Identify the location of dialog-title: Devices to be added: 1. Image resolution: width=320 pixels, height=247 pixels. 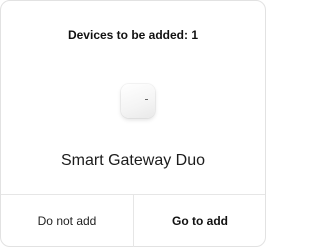
(133, 35).